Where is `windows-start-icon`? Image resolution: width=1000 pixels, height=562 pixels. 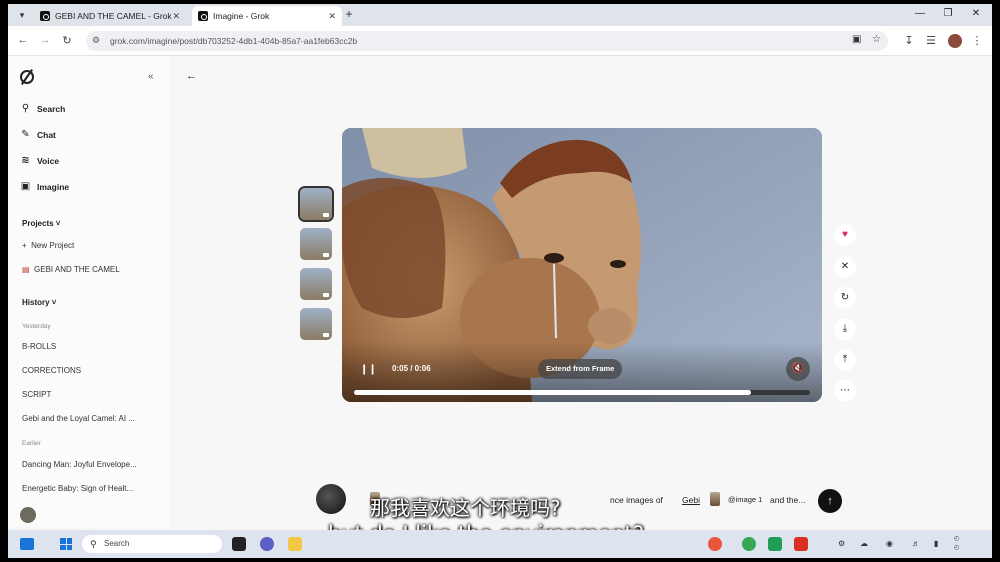 windows-start-icon is located at coordinates (66, 544).